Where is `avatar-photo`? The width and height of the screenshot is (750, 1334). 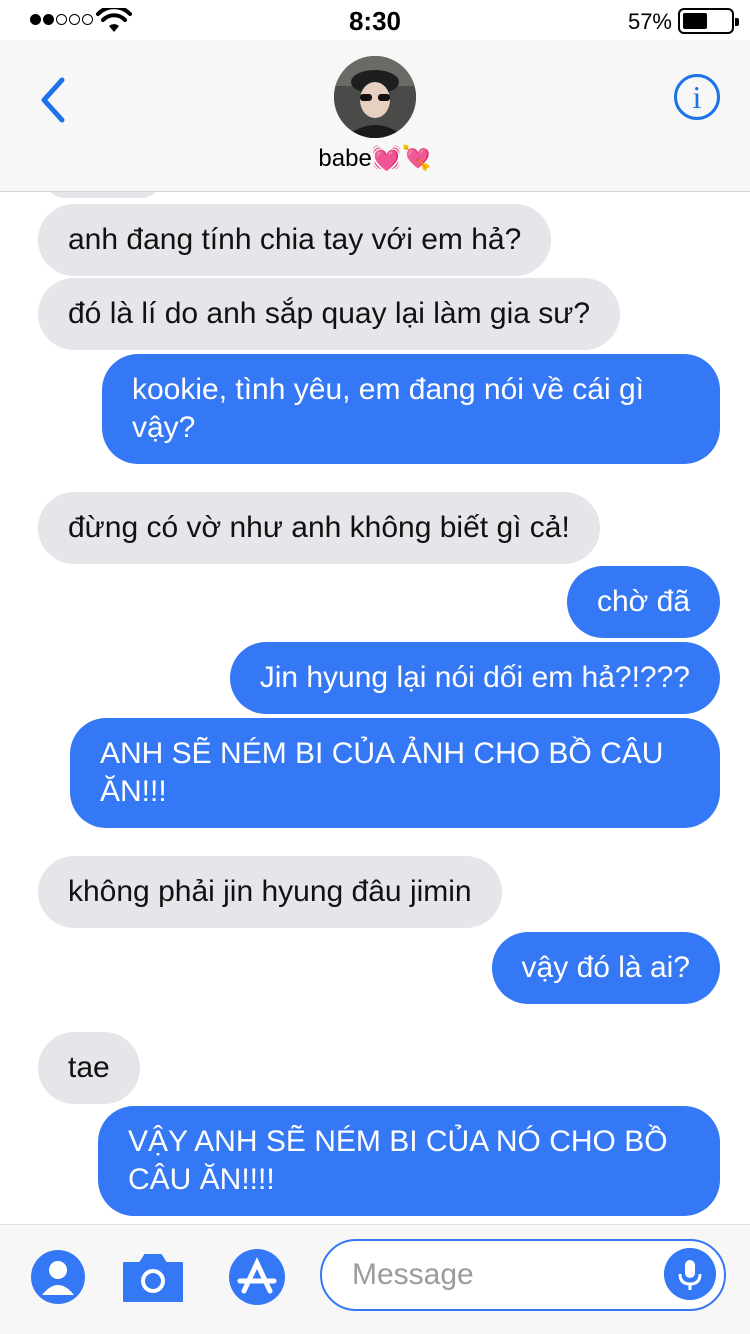
avatar-photo is located at coordinates (375, 97).